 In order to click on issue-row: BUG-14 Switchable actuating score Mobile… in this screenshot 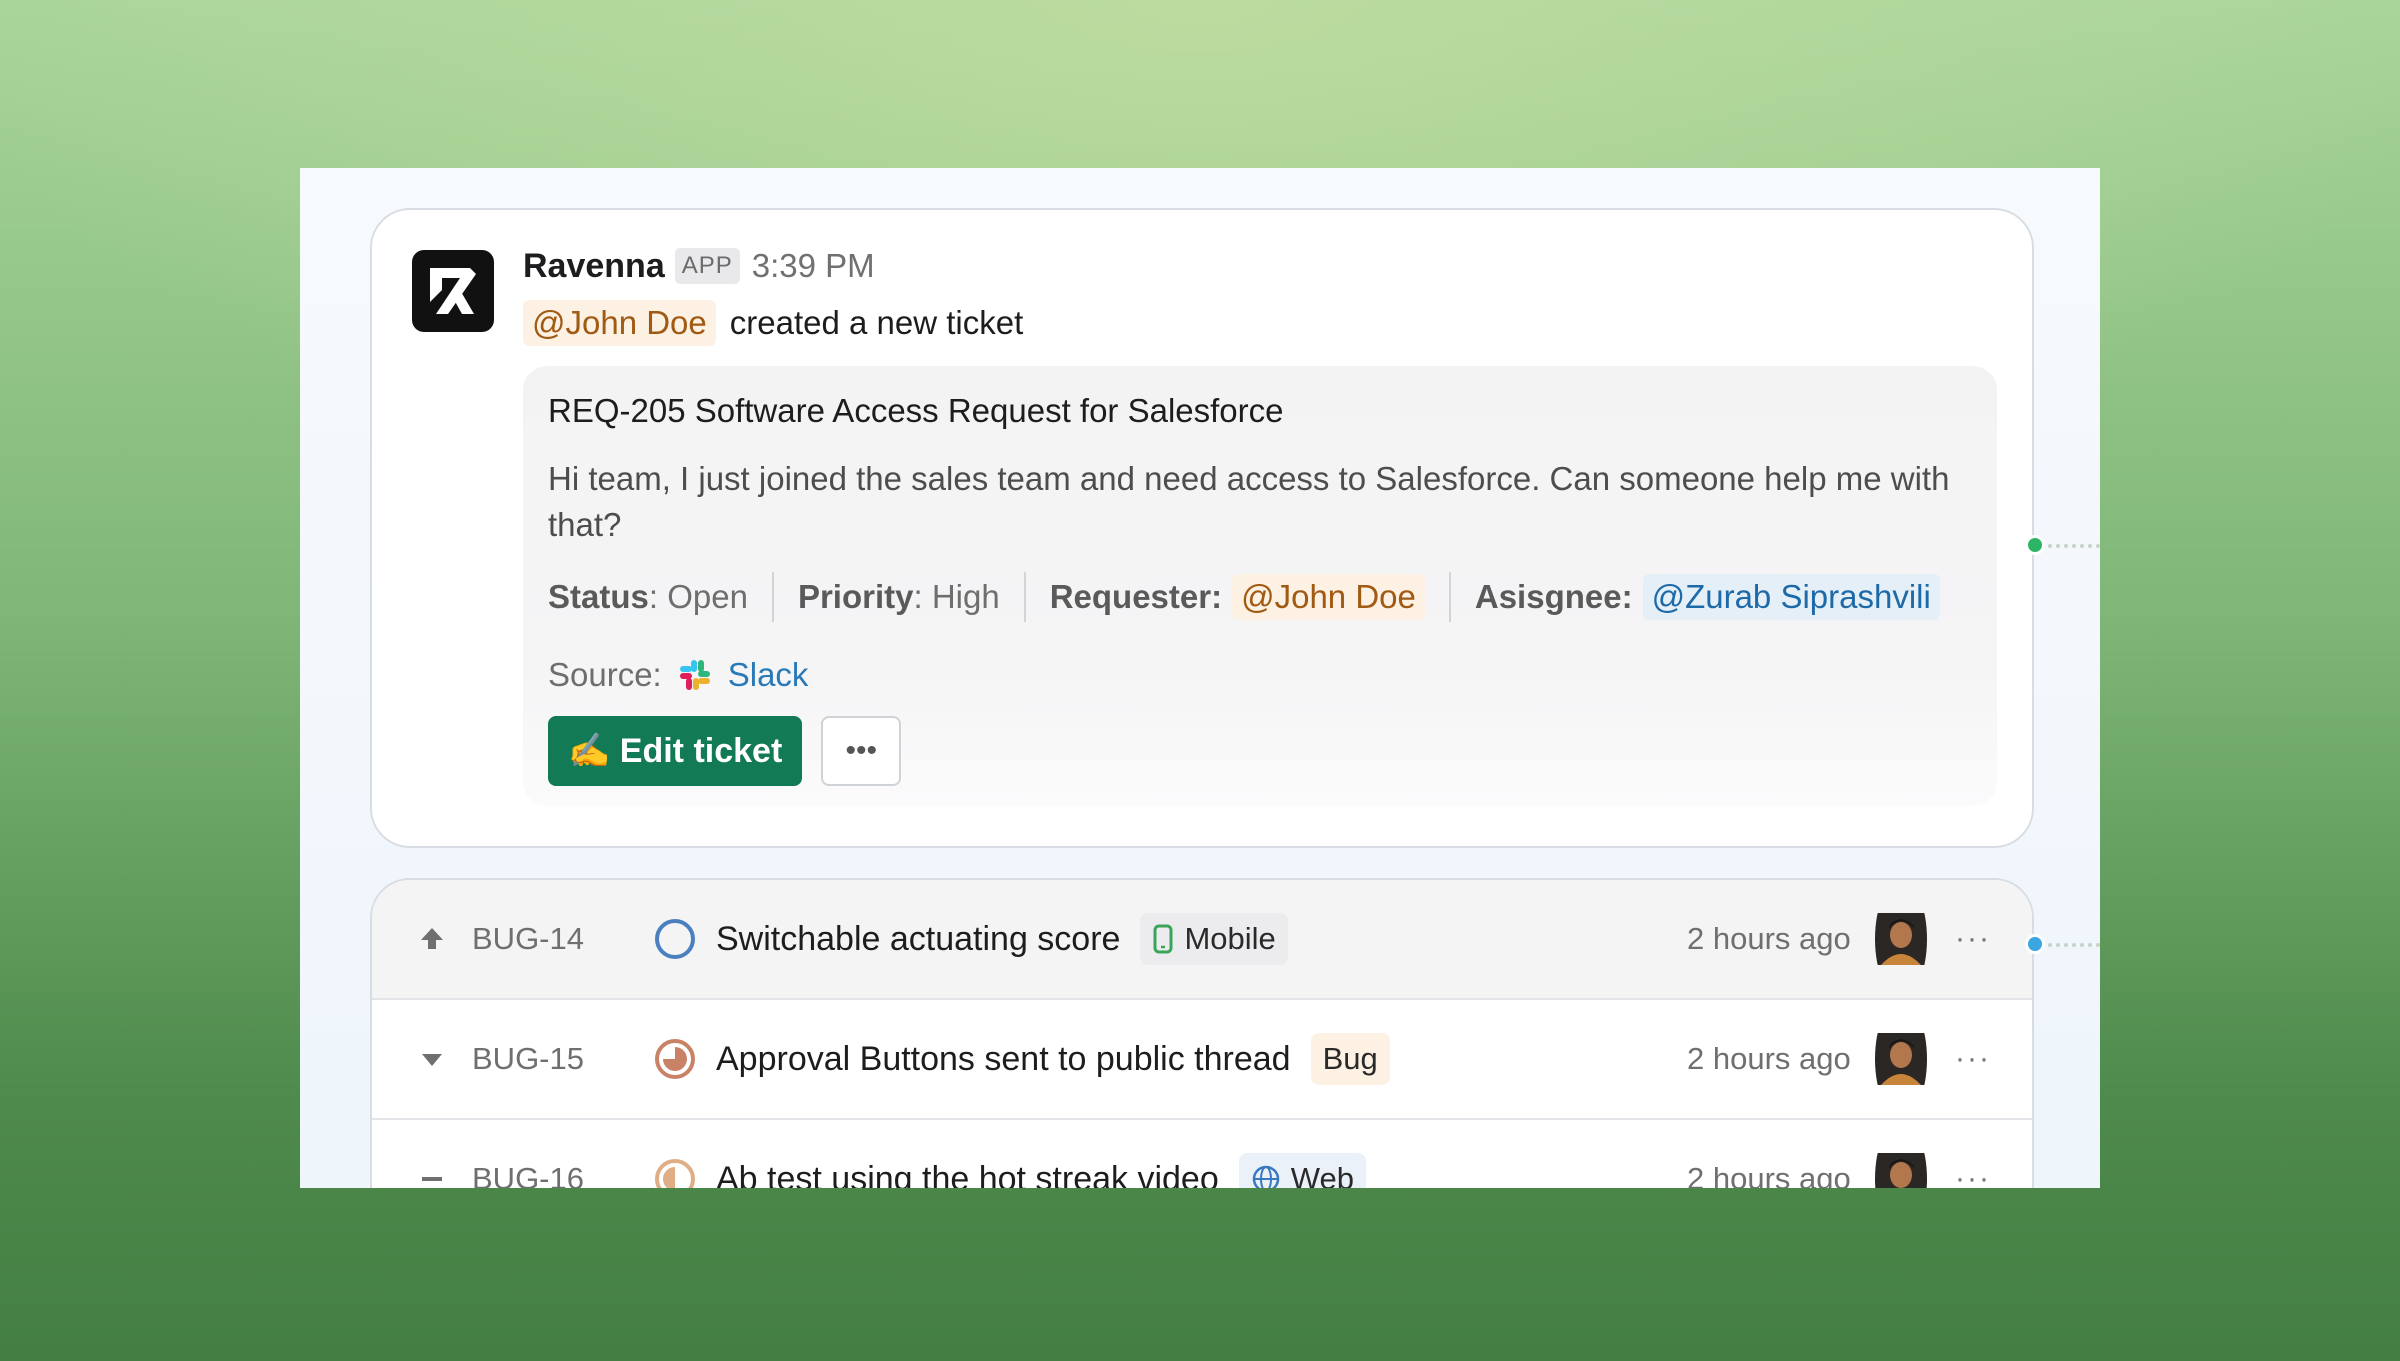, I will do `click(1202, 940)`.